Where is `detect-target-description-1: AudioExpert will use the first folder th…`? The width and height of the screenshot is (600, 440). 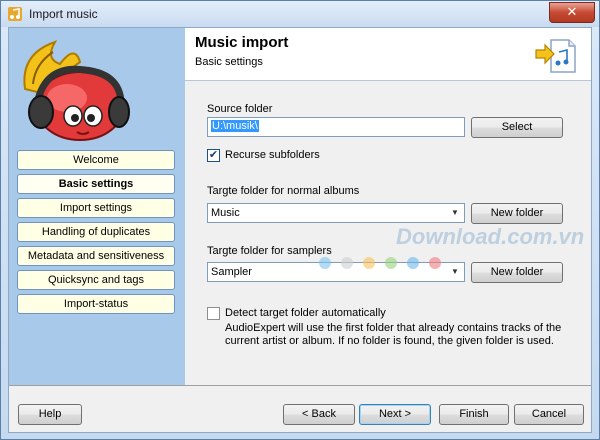
detect-target-description-1: AudioExpert will use the first folder th… is located at coordinates (393, 328).